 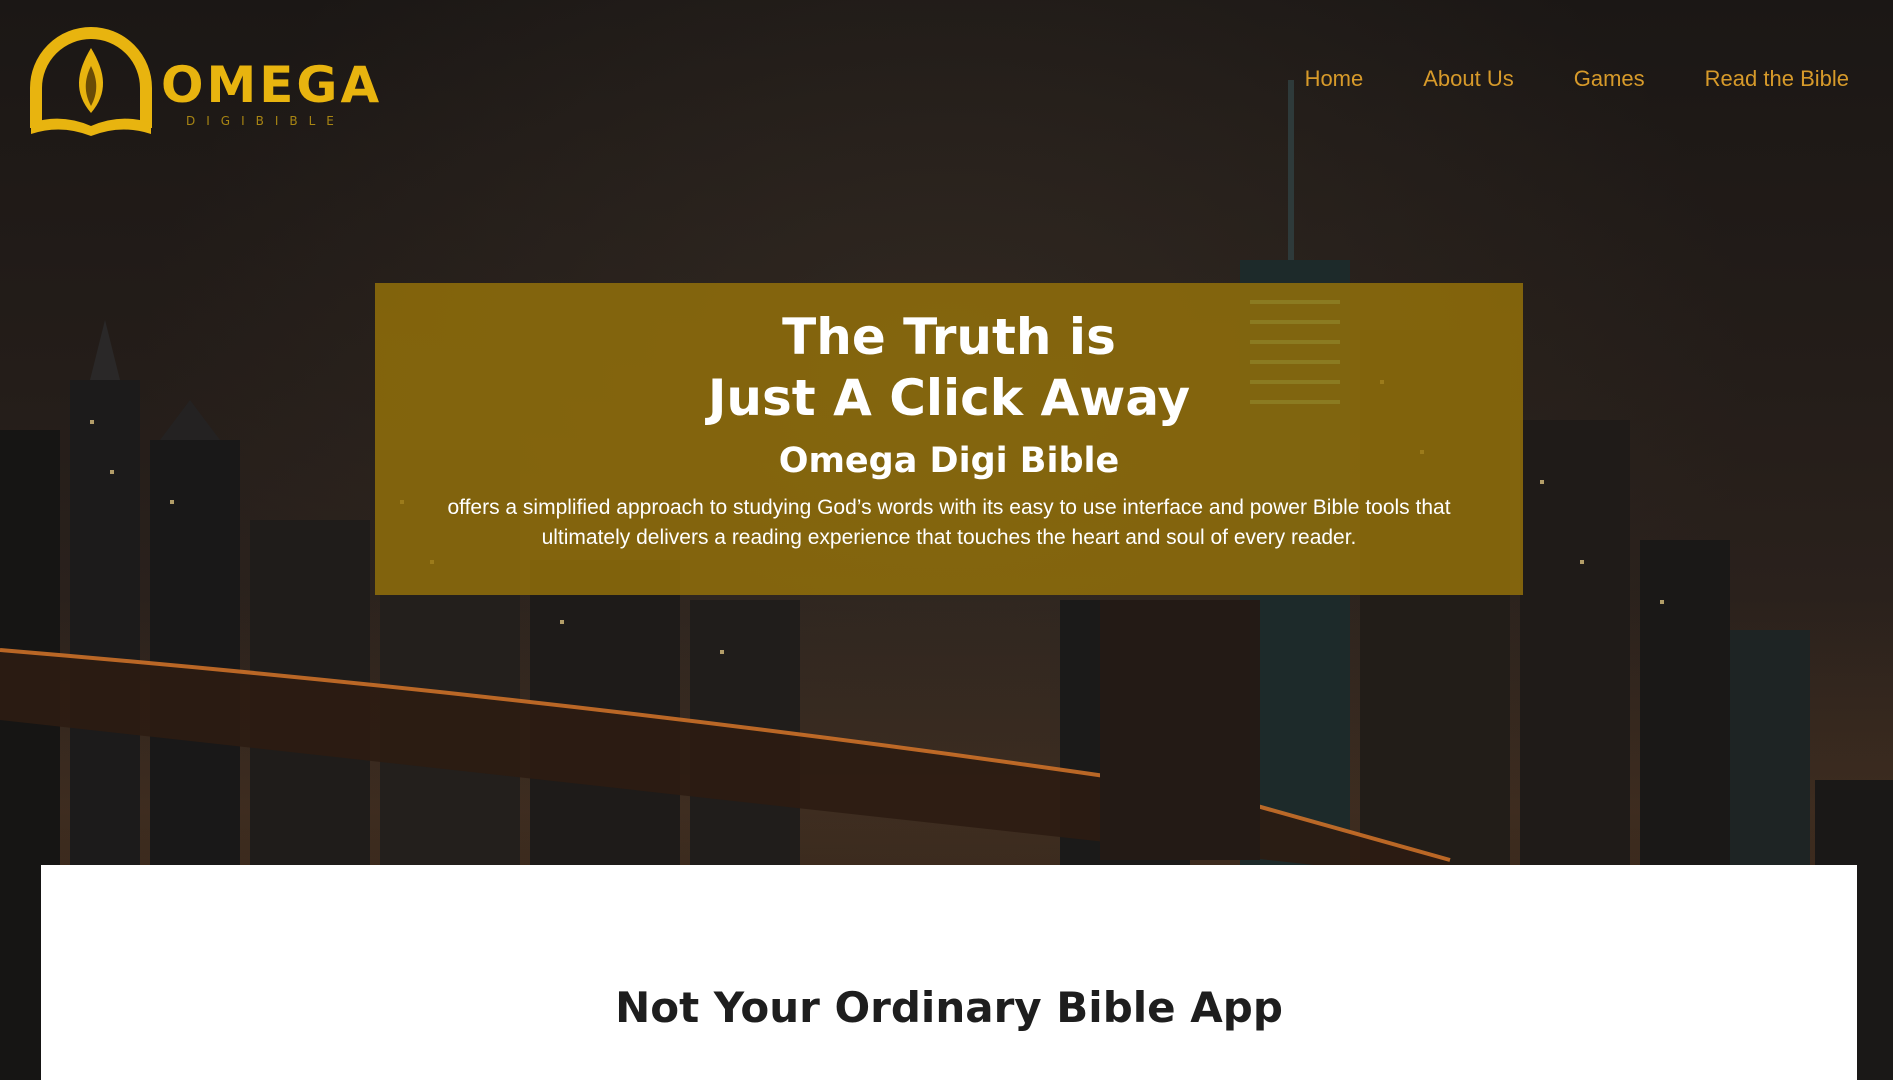 I want to click on brand-name: OMEGA, so click(x=272, y=85).